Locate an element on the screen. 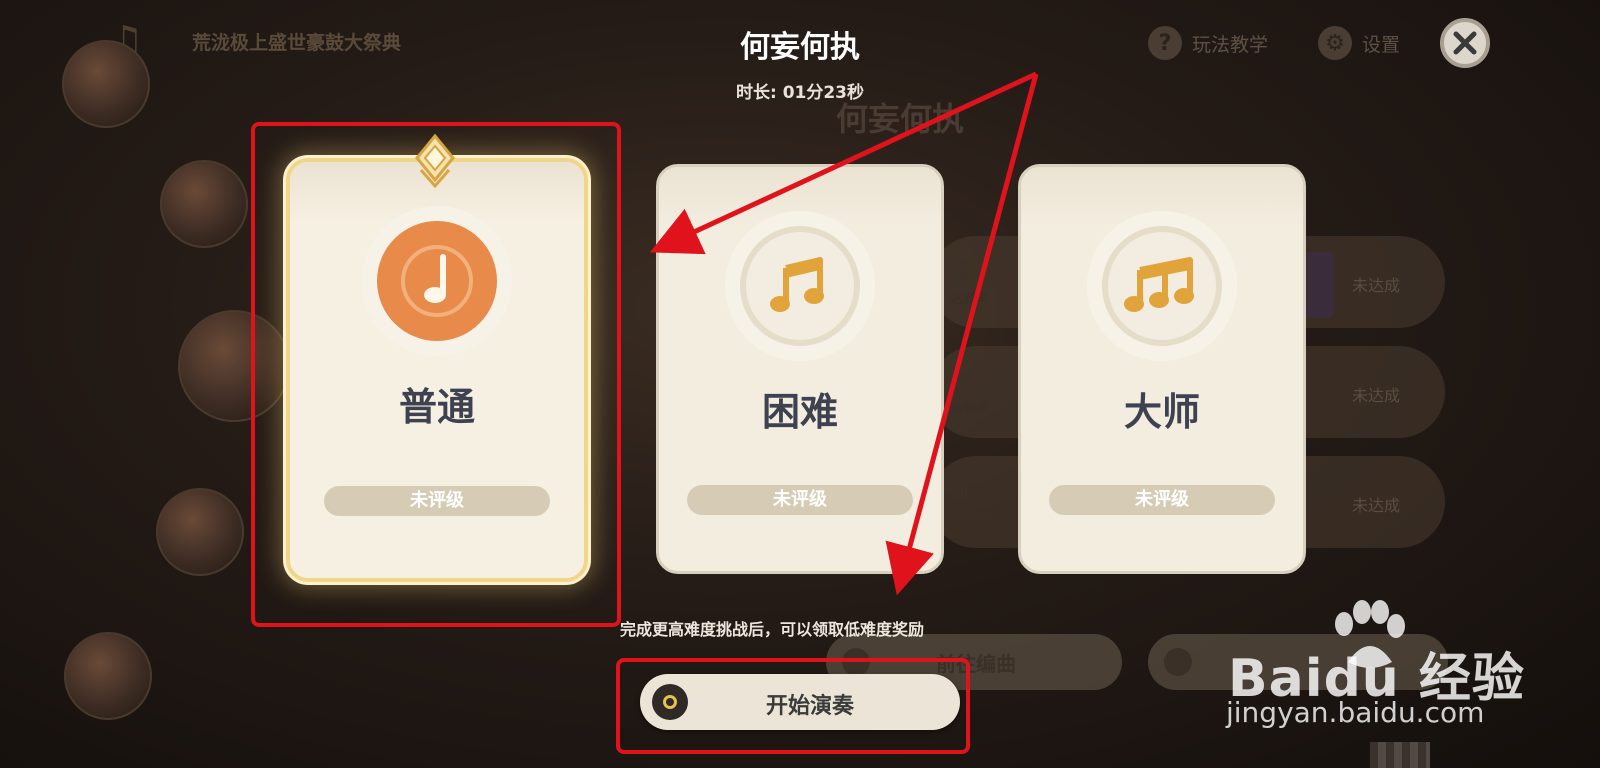  close-icon is located at coordinates (1465, 43).